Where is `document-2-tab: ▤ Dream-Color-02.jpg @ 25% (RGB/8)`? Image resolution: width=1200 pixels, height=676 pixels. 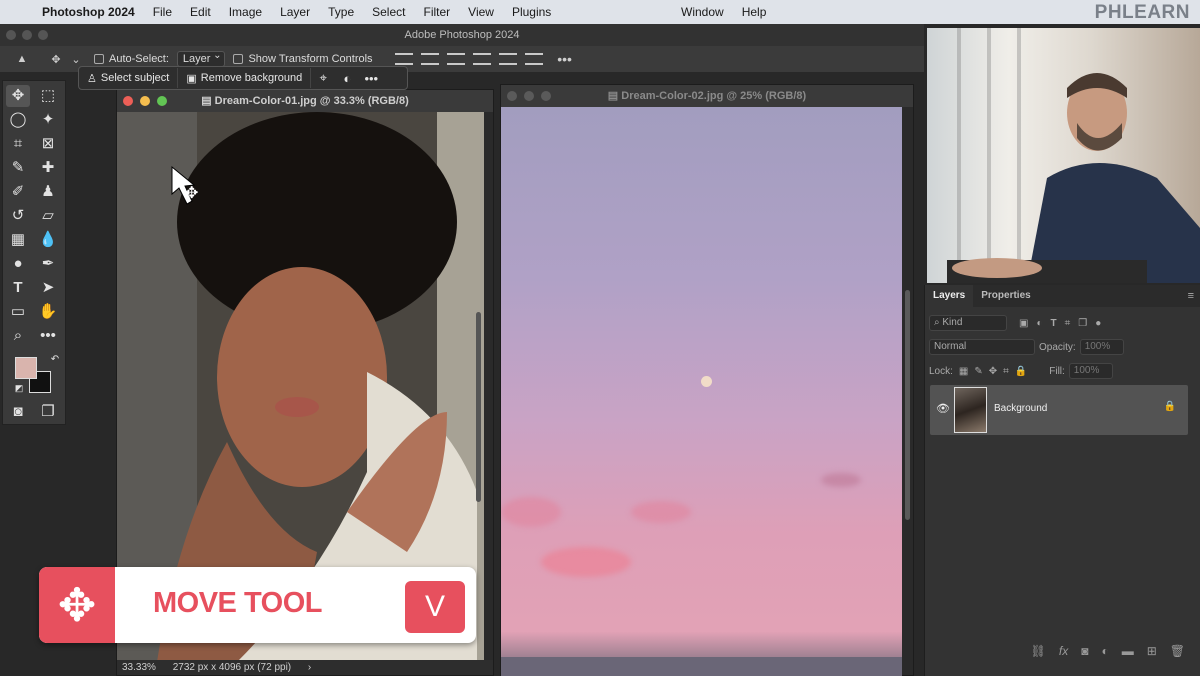 document-2-tab: ▤ Dream-Color-02.jpg @ 25% (RGB/8) is located at coordinates (707, 96).